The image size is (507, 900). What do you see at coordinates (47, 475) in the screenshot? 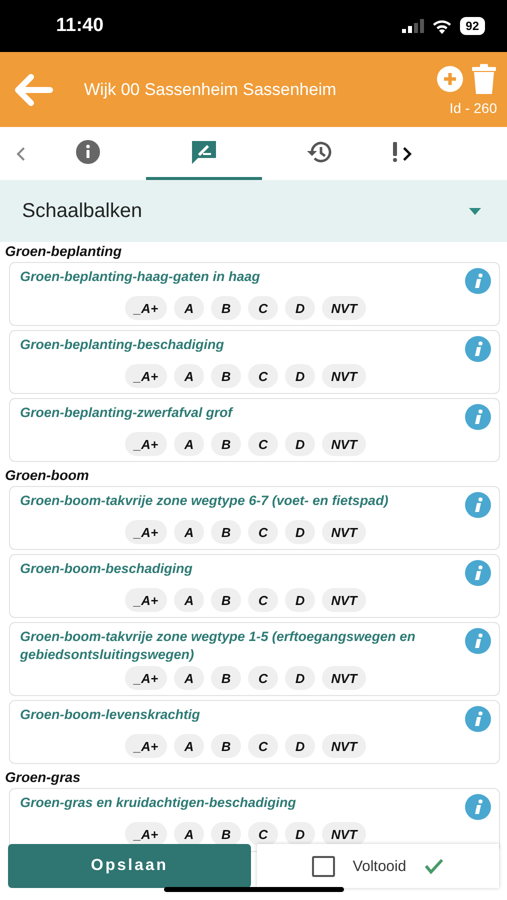
I see `group-title: Groen-boom` at bounding box center [47, 475].